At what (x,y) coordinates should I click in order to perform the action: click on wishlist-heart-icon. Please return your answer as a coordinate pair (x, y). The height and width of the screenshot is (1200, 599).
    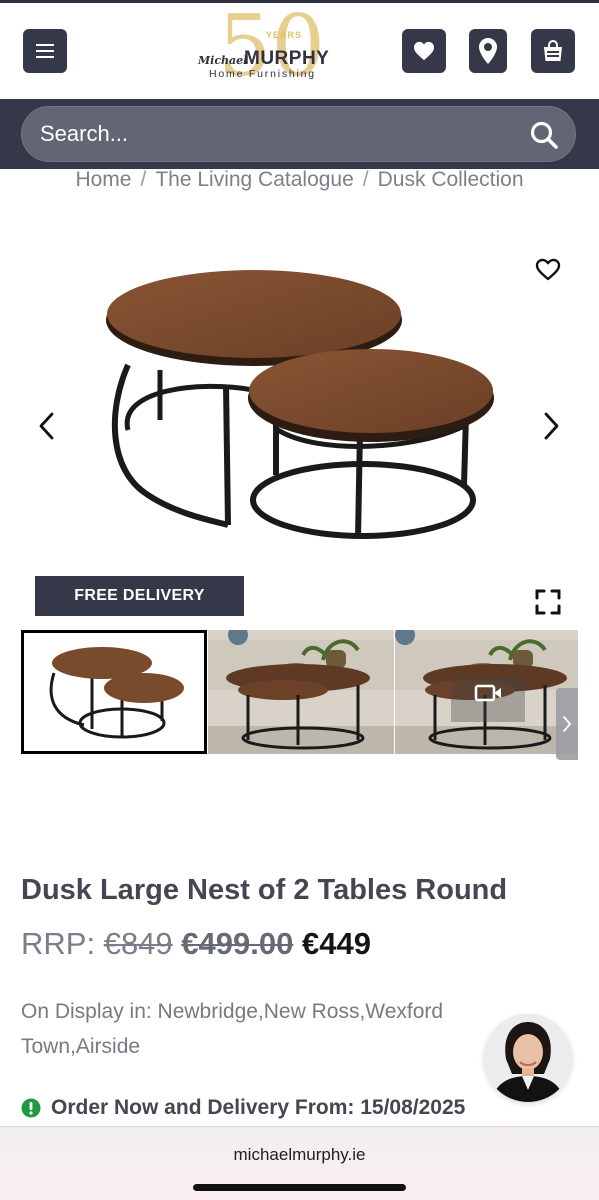
    Looking at the image, I should click on (548, 270).